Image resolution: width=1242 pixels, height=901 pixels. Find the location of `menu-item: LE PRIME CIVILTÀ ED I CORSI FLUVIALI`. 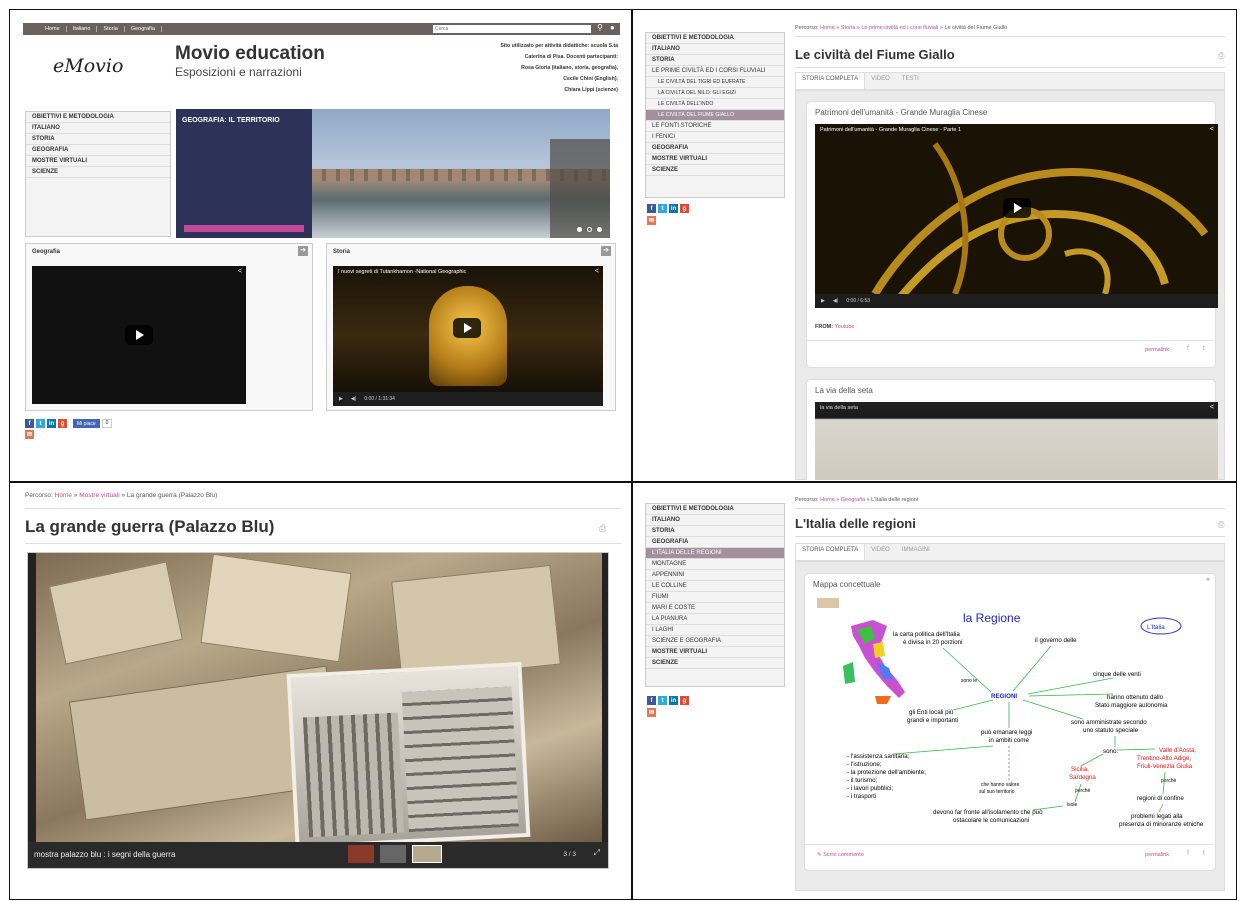

menu-item: LE PRIME CIVILTÀ ED I CORSI FLUVIALI is located at coordinates (715, 71).